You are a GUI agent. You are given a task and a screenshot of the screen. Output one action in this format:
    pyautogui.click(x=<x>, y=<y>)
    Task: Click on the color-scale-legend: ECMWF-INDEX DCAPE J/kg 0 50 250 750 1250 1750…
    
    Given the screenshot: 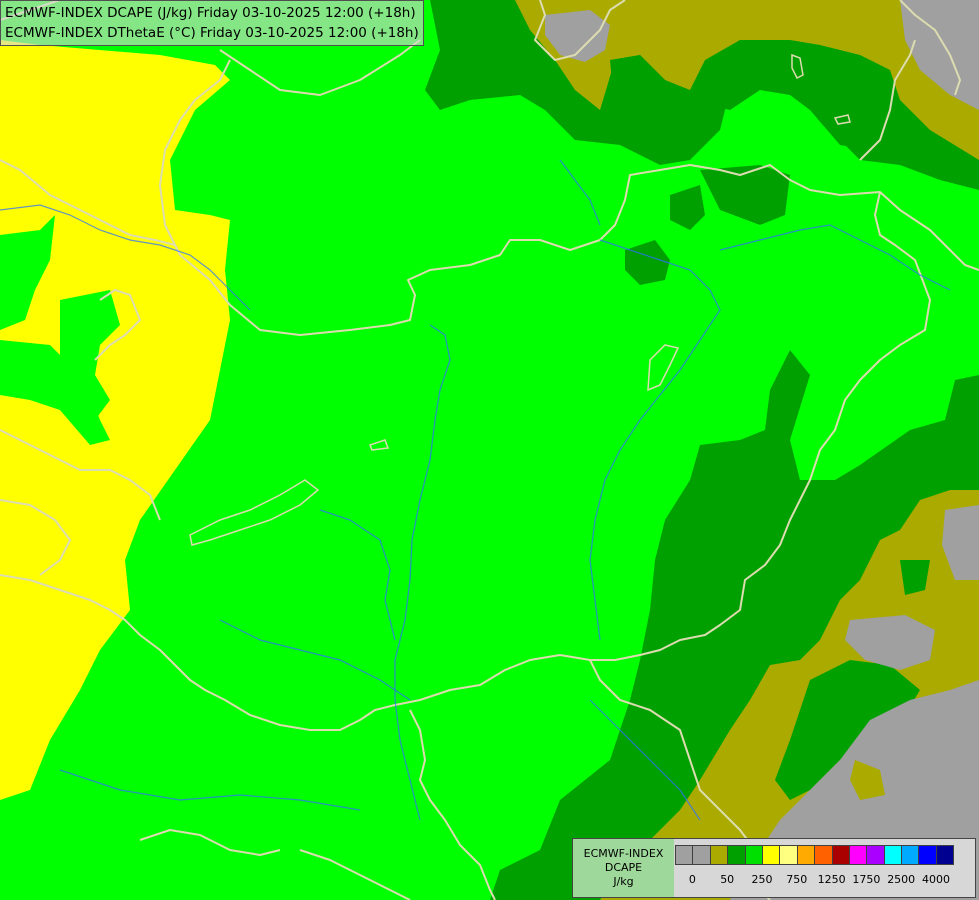 What is the action you would take?
    pyautogui.click(x=774, y=868)
    